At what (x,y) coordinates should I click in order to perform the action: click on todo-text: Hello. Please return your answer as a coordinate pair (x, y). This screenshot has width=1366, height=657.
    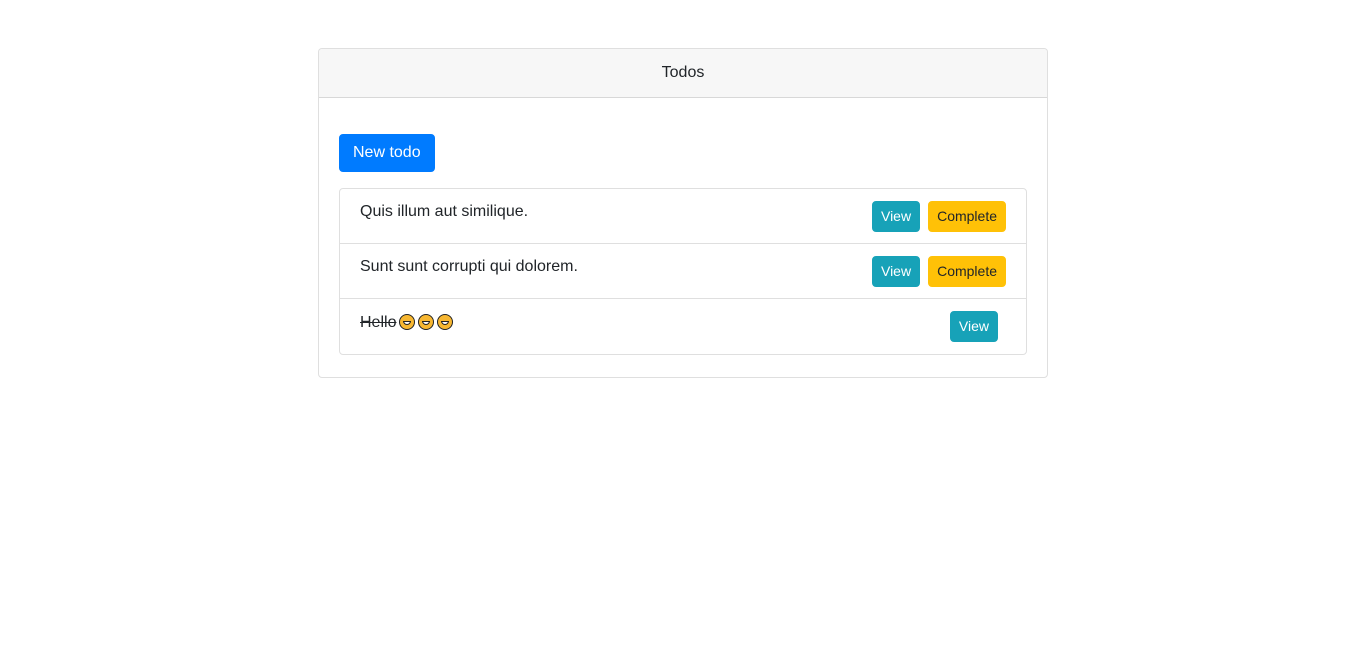
    Looking at the image, I should click on (378, 322).